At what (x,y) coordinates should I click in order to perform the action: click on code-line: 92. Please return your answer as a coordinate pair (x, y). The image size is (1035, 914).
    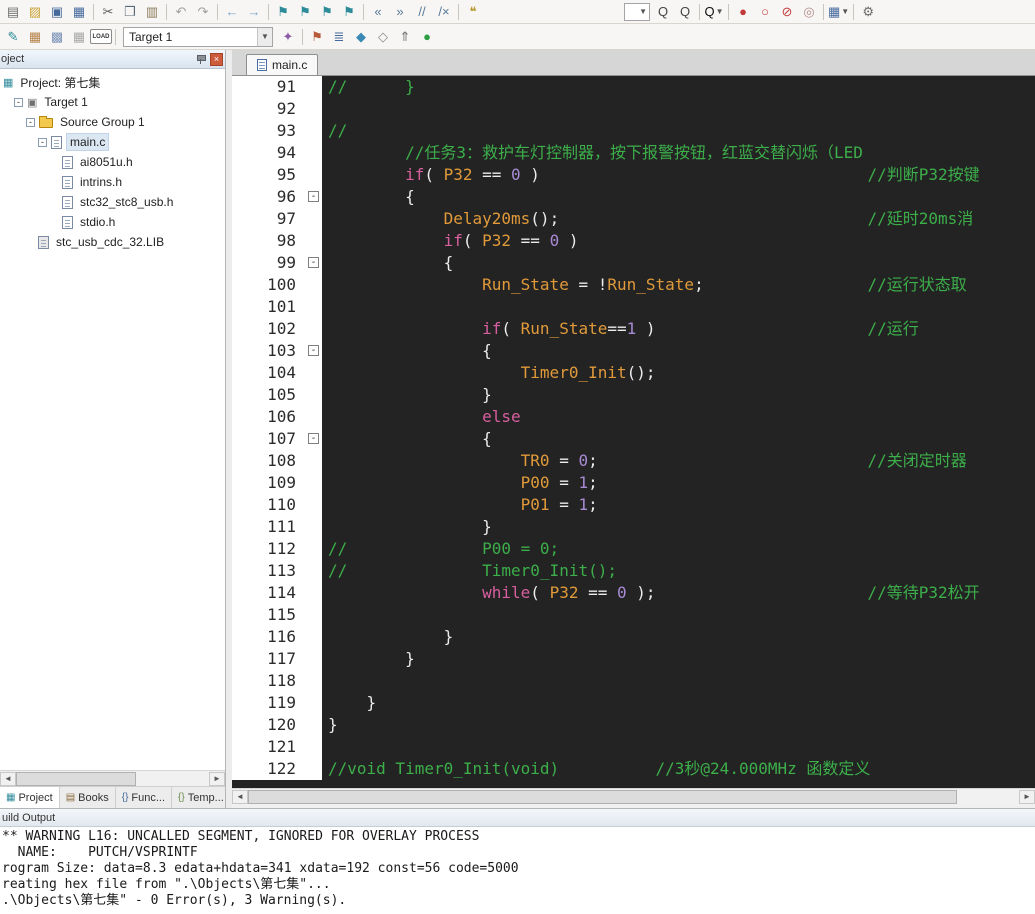
    Looking at the image, I should click on (633, 109).